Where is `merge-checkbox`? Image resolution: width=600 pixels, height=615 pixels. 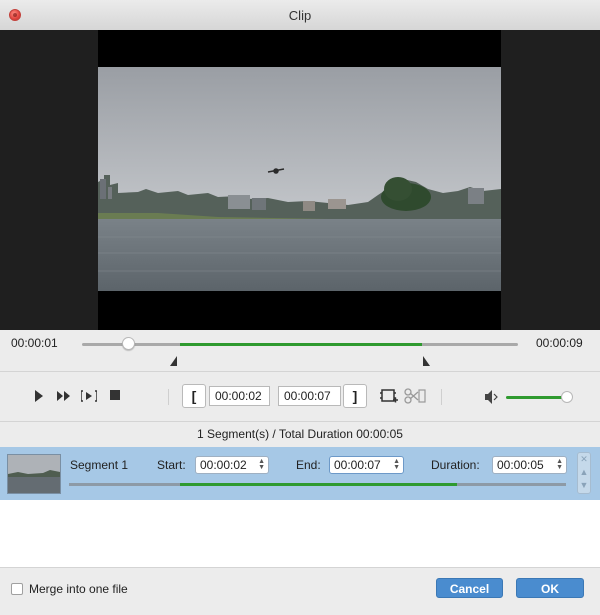
merge-checkbox is located at coordinates (17, 589).